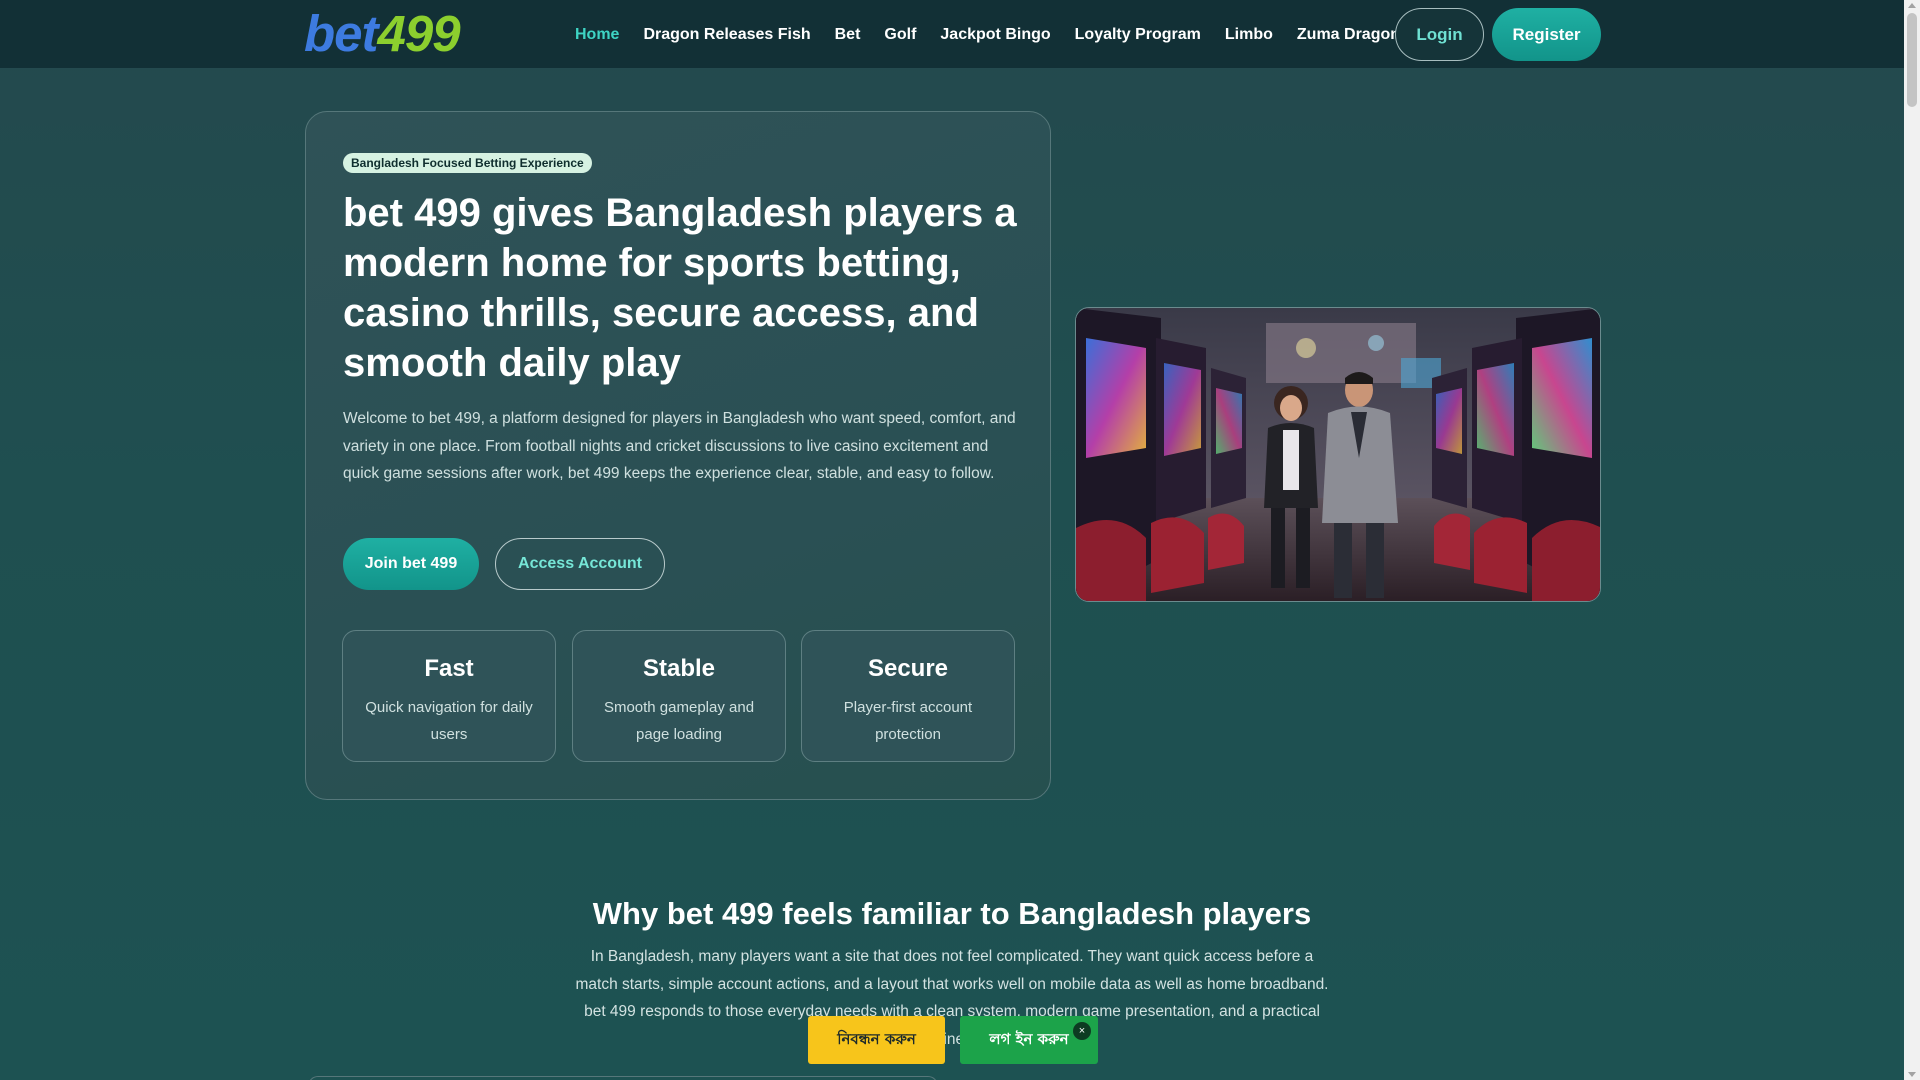 This screenshot has height=1080, width=1920. Describe the element at coordinates (908, 721) in the screenshot. I see `feature-description: Player-first account protection` at that location.